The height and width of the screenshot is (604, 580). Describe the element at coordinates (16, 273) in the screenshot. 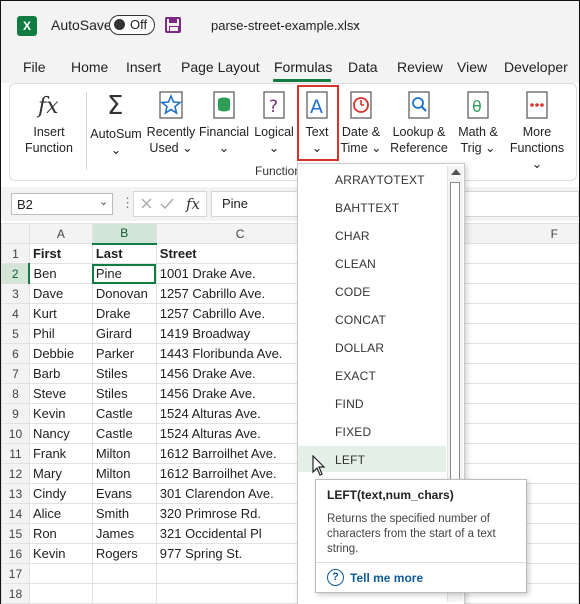

I see `row-header: 2` at that location.